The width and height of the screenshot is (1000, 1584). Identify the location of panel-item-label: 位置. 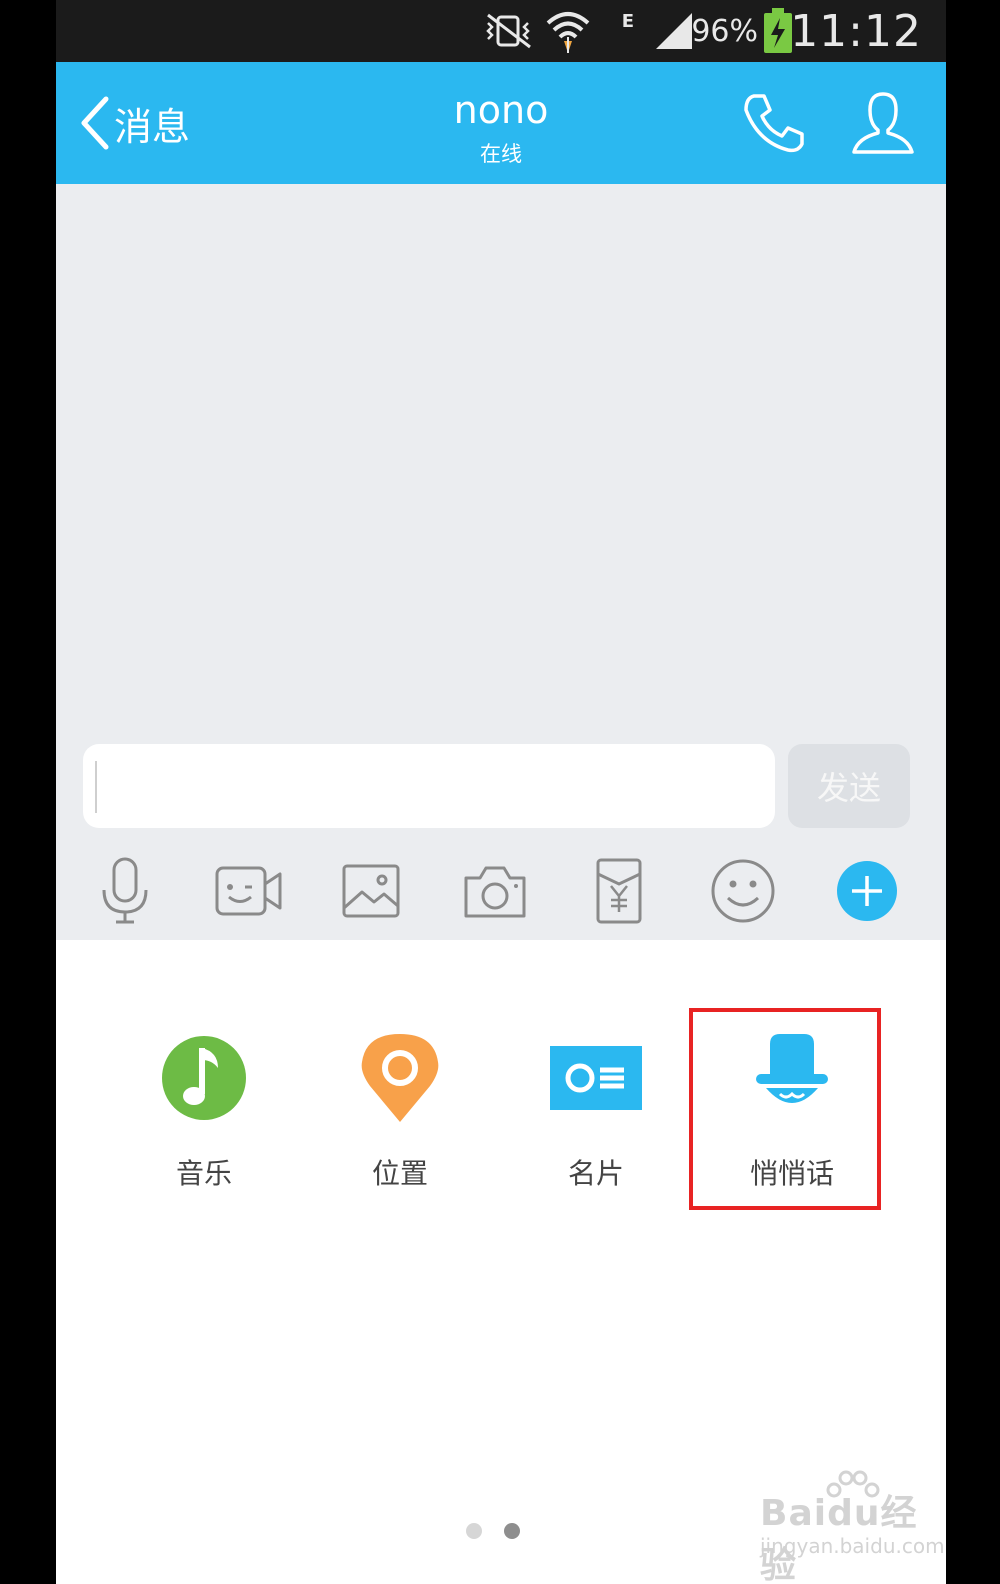
(399, 1173).